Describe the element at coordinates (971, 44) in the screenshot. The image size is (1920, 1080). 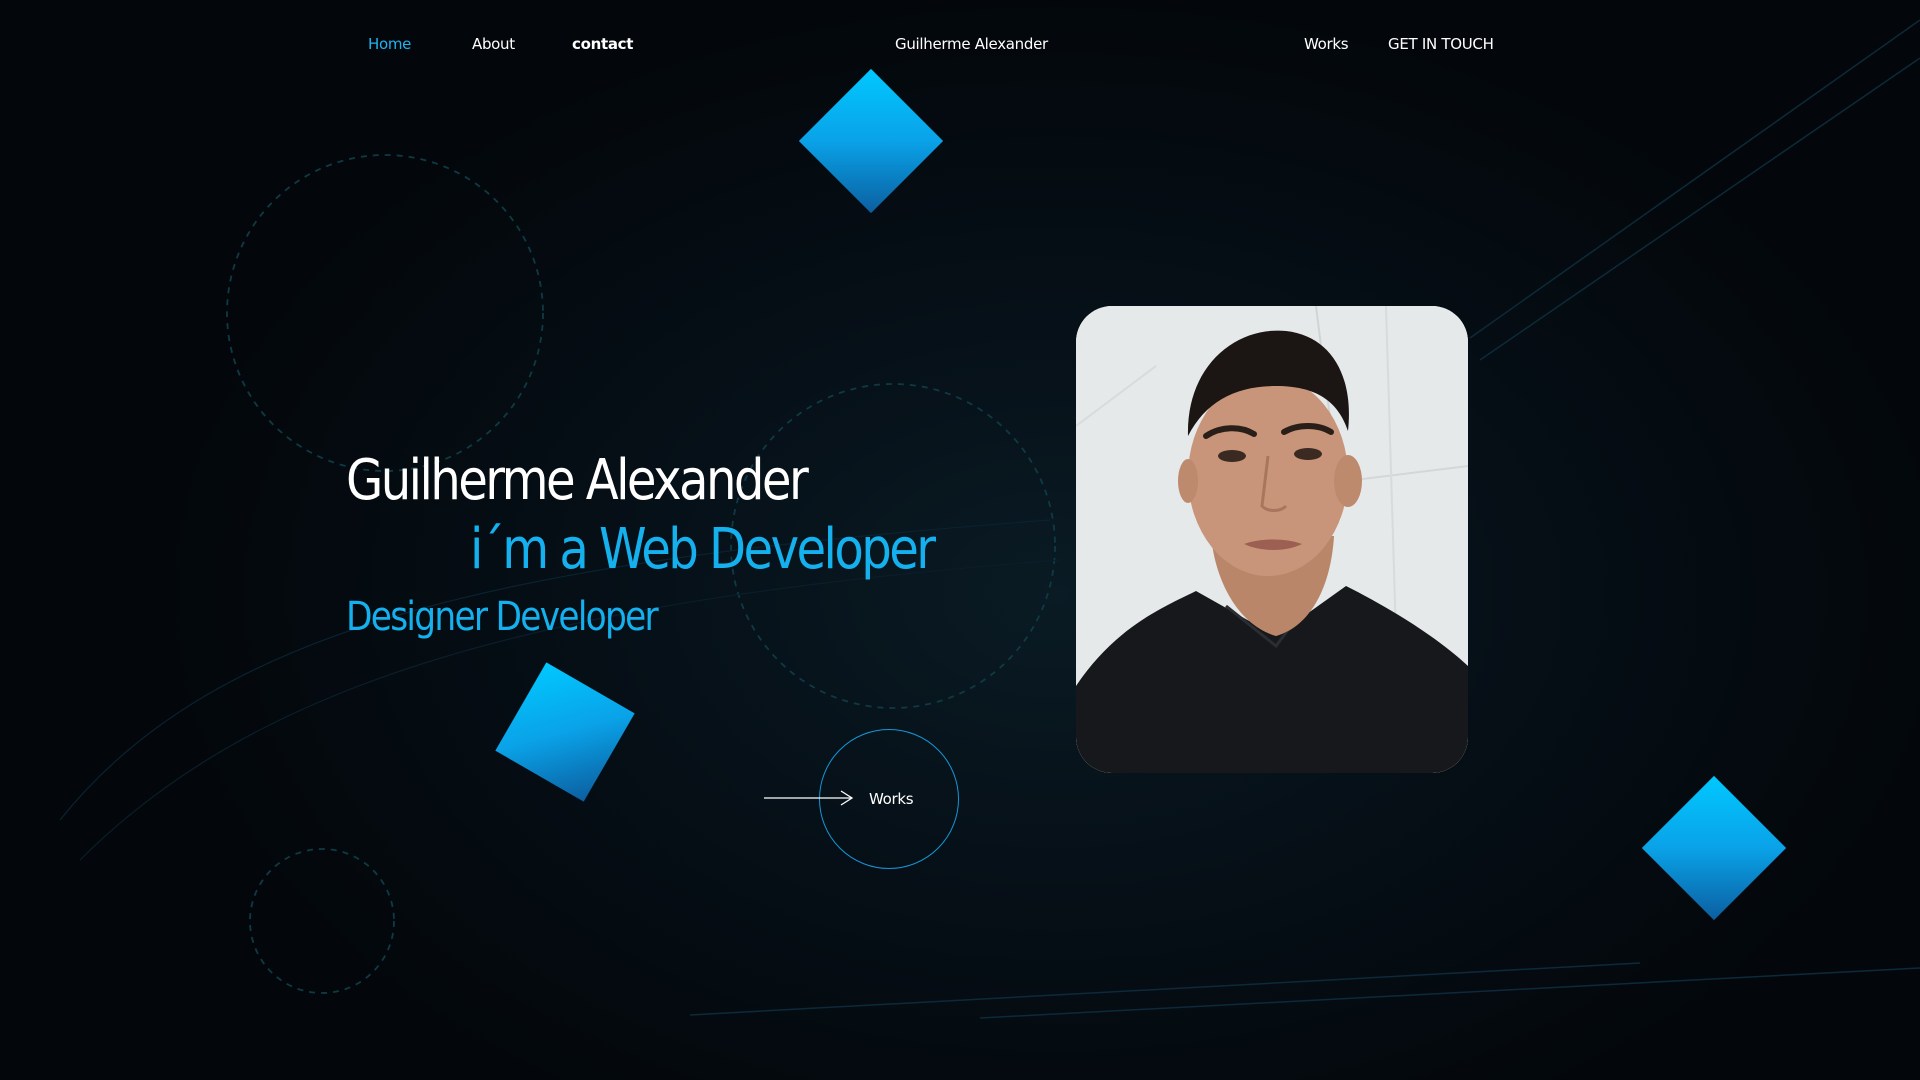
I see `nav-brand-link: Guilherme Alexander` at that location.